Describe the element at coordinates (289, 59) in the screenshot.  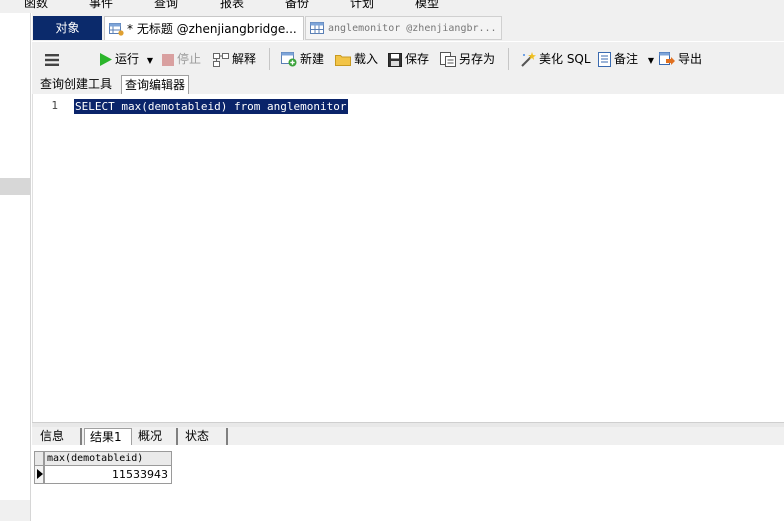
I see `new-query-icon` at that location.